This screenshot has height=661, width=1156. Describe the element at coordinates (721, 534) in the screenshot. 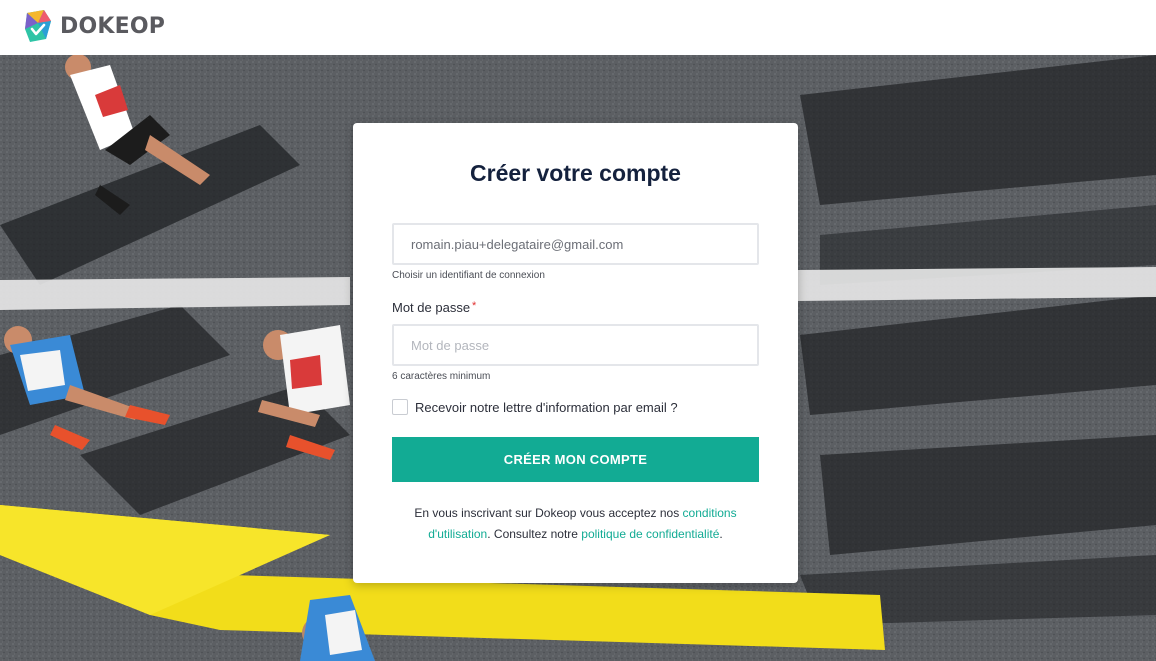

I see `legal-text-3: .` at that location.